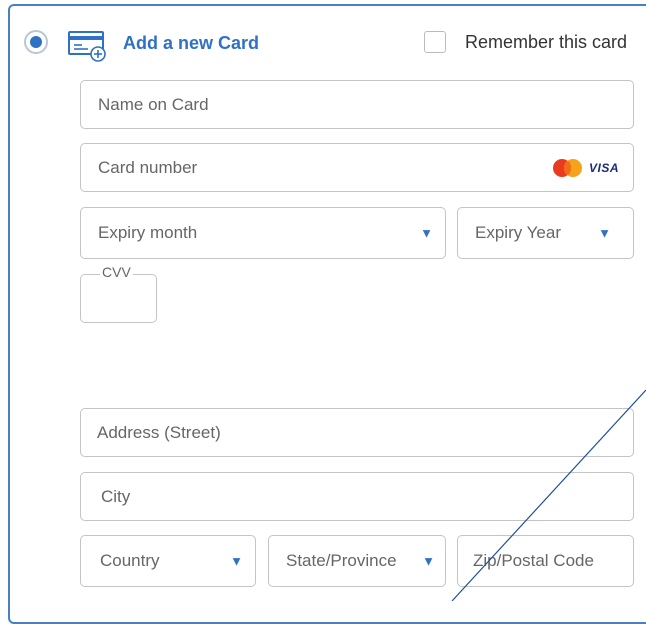  I want to click on remember-card-checkbox, so click(435, 42).